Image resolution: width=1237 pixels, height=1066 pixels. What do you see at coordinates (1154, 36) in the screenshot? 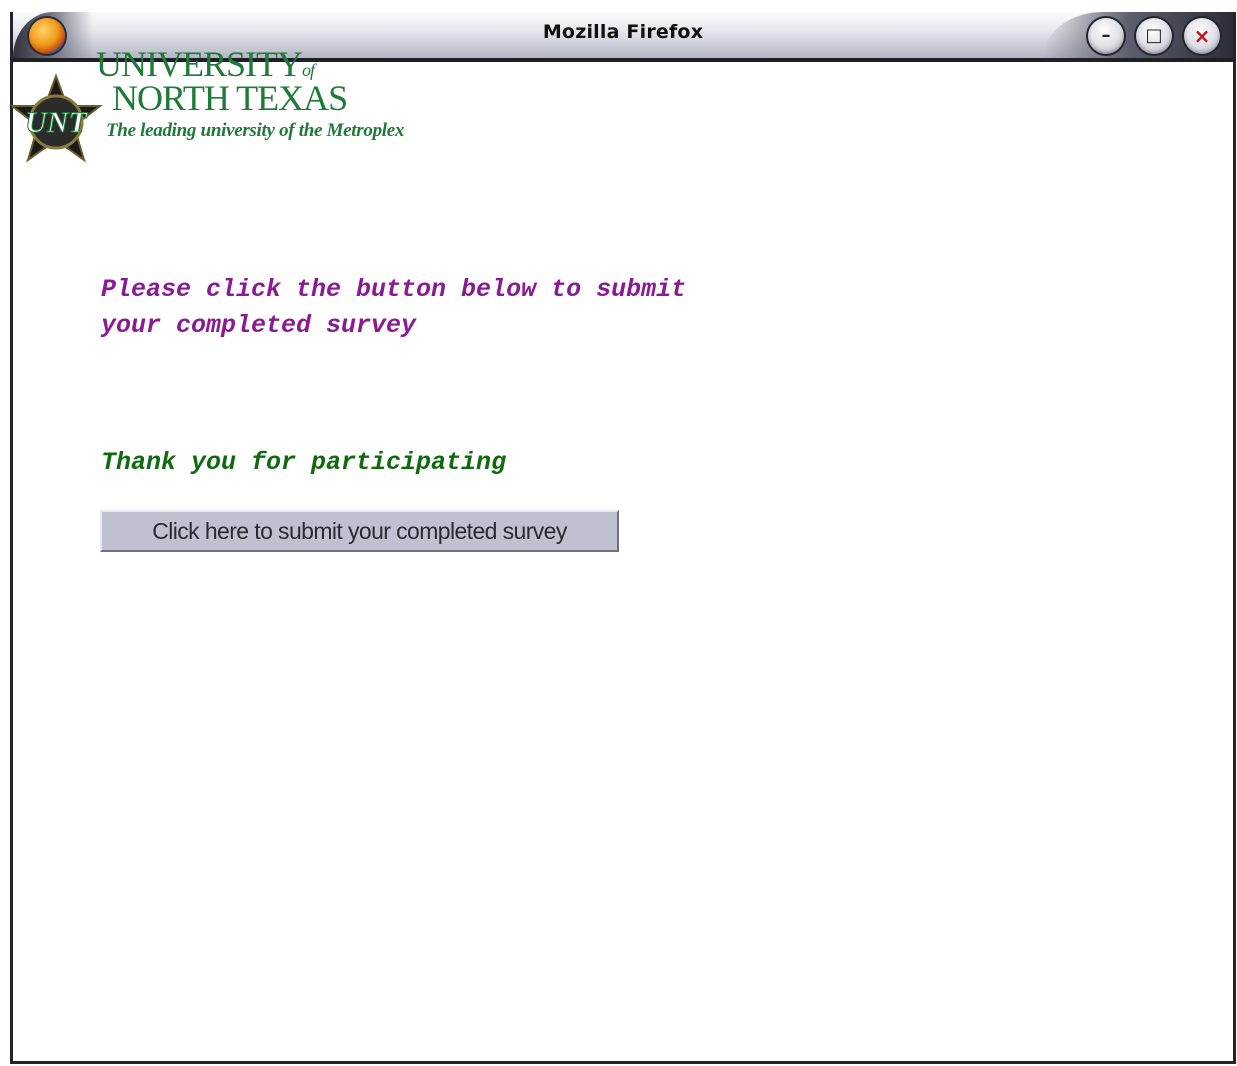
I see `maximize-button: □` at bounding box center [1154, 36].